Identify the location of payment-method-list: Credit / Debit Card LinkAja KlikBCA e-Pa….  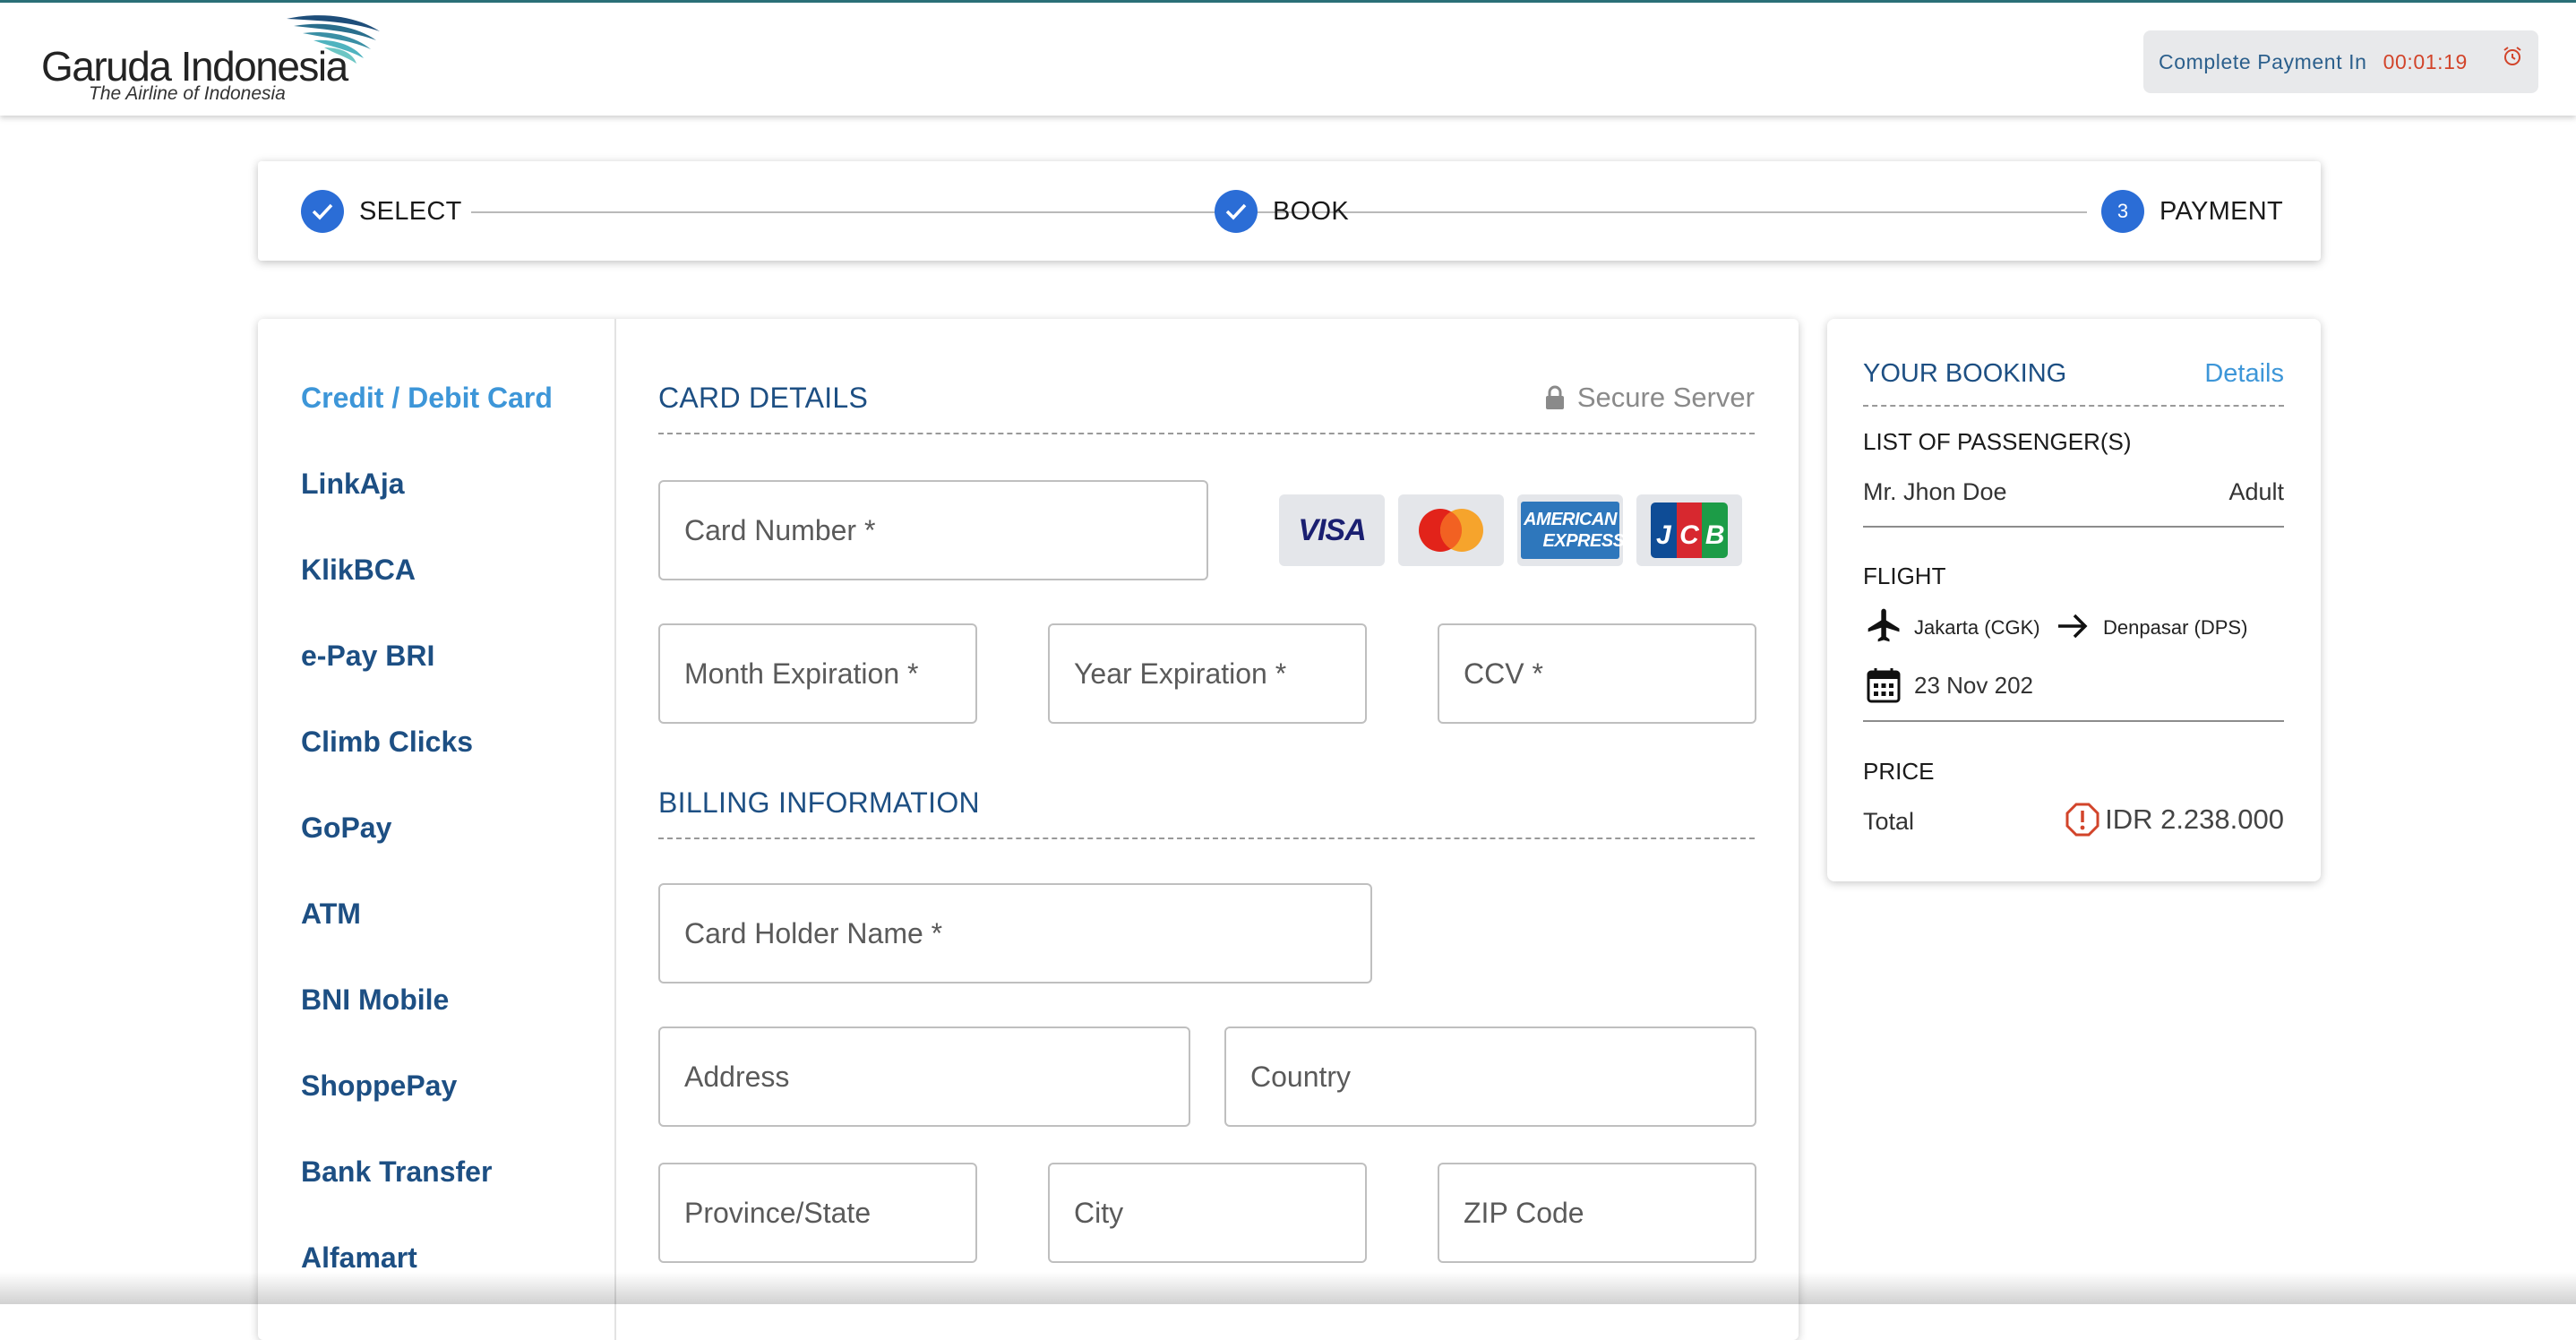
(437, 829).